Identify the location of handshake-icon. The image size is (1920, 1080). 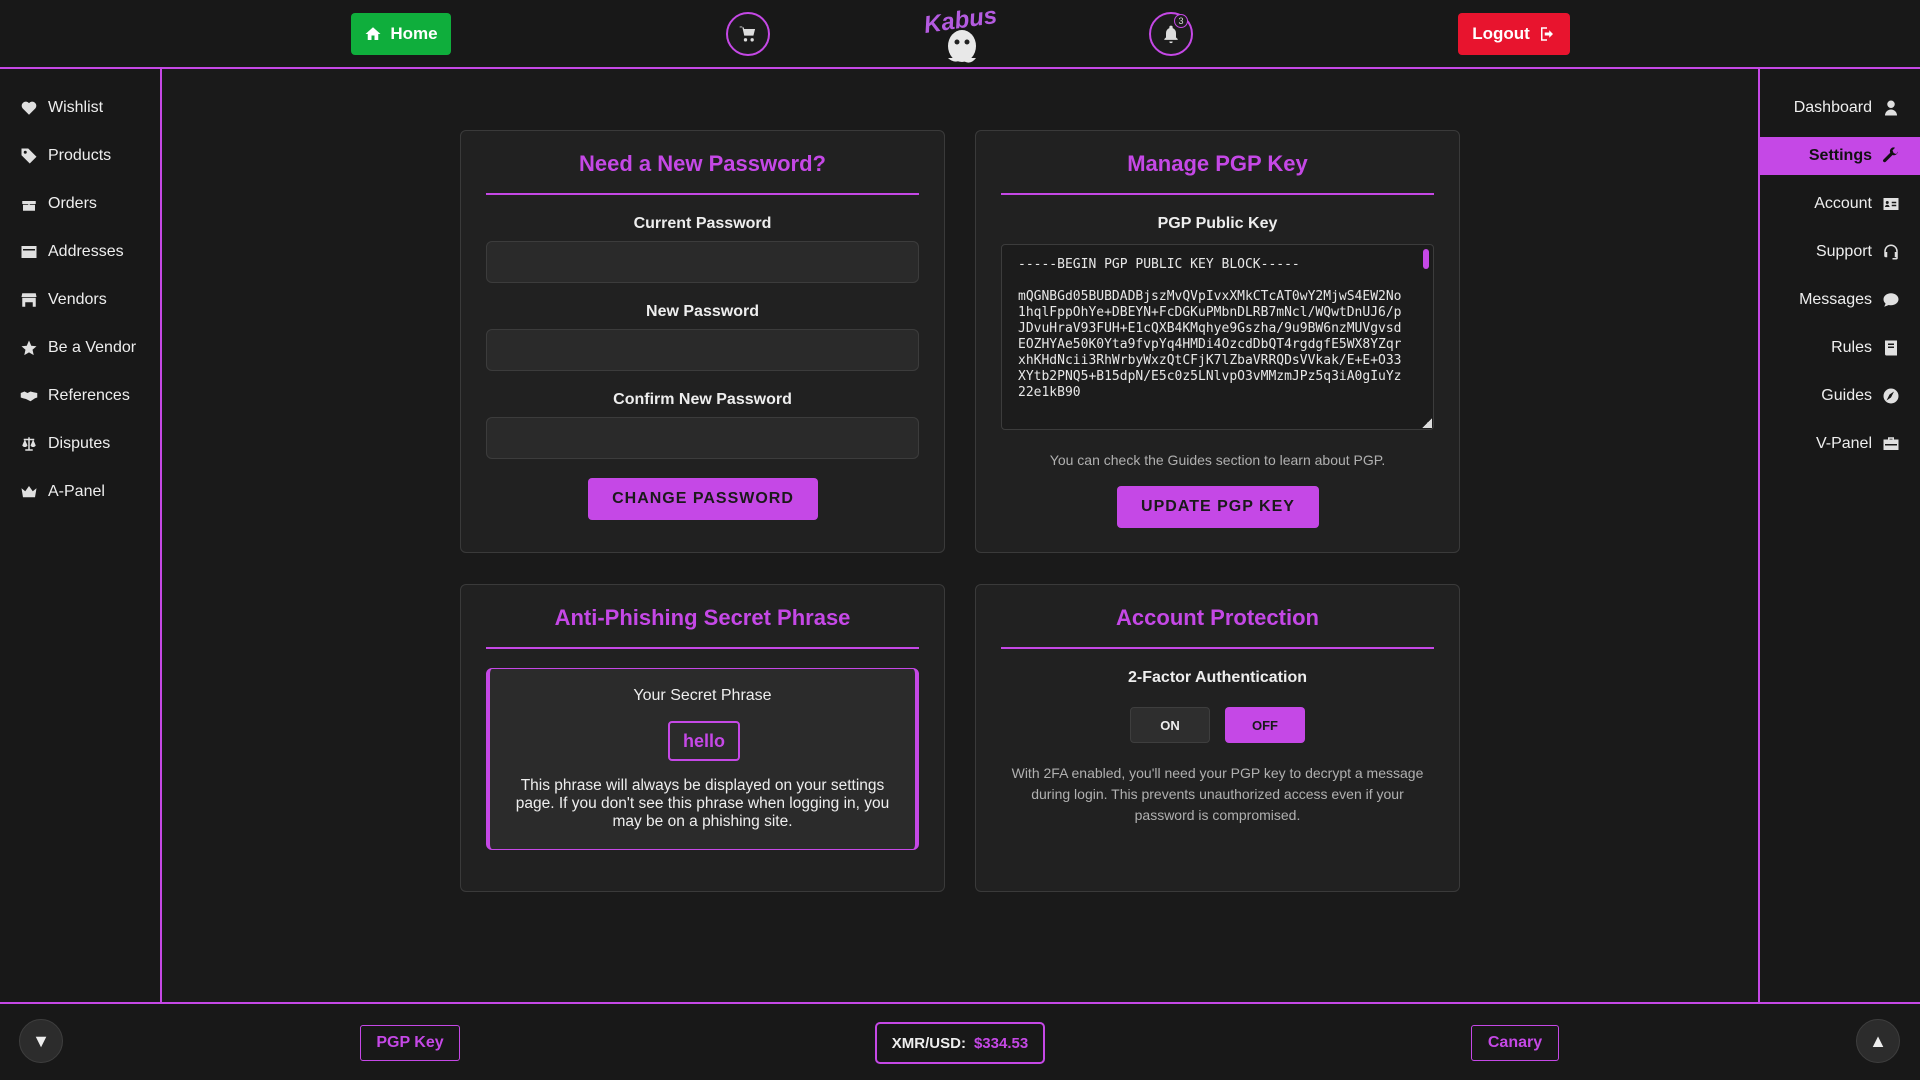
(29, 396).